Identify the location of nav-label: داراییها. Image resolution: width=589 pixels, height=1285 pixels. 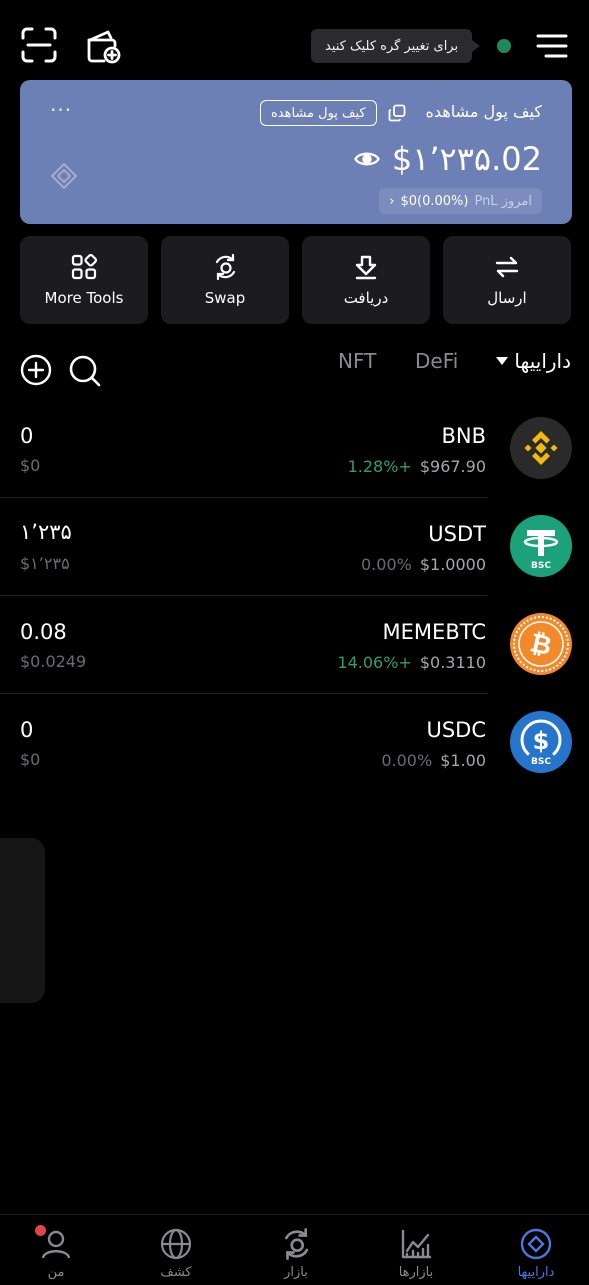
(536, 1272).